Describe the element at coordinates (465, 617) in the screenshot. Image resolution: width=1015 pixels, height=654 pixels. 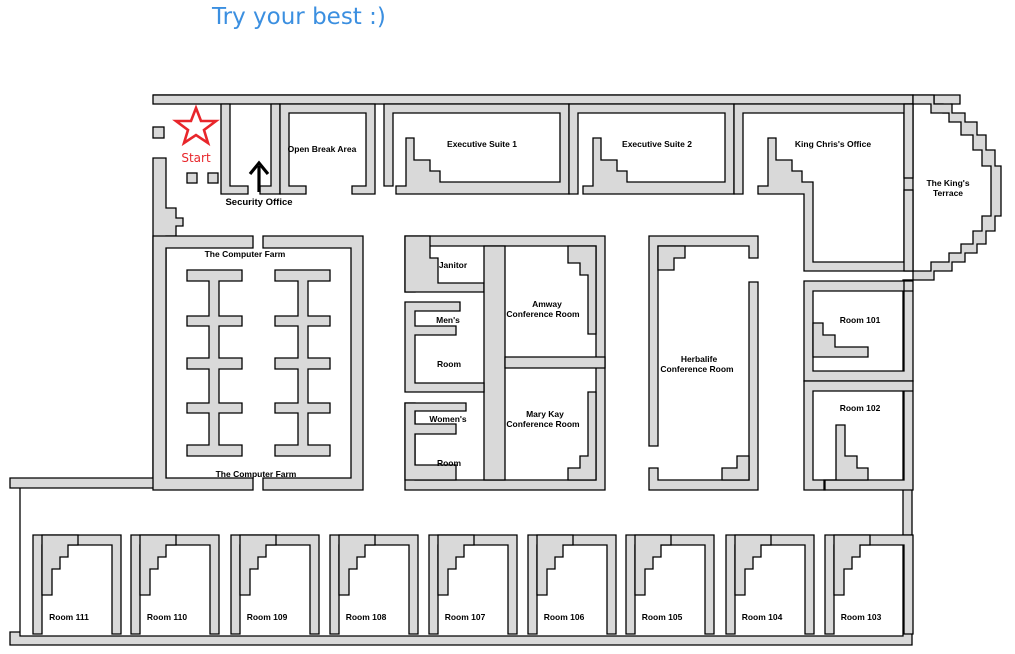
I see `room-107-label: Room 107` at that location.